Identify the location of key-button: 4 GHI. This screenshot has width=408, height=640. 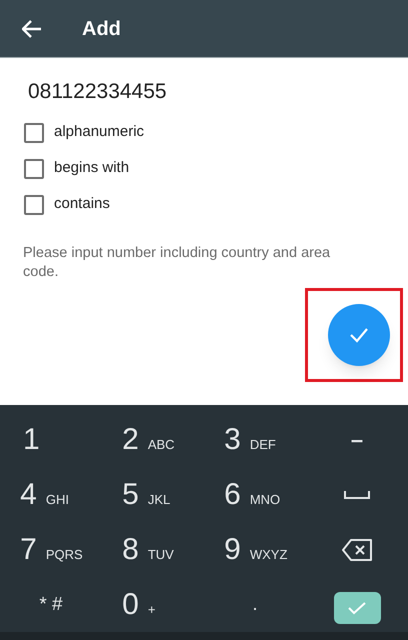
(51, 495).